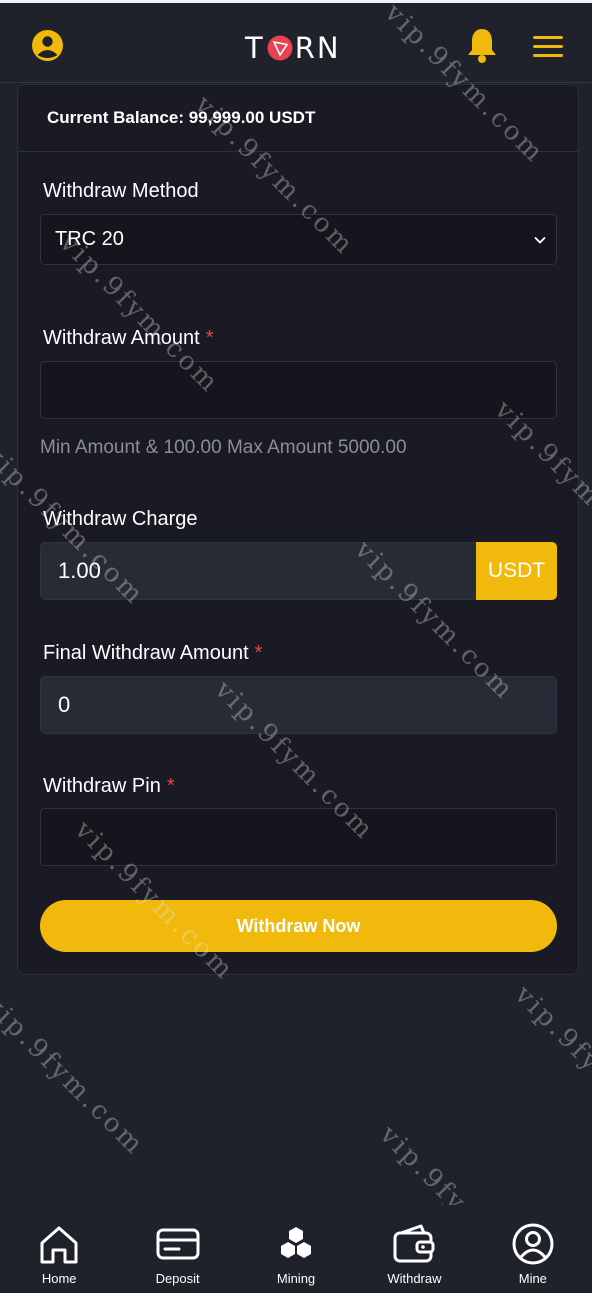  What do you see at coordinates (533, 1244) in the screenshot?
I see `user-icon` at bounding box center [533, 1244].